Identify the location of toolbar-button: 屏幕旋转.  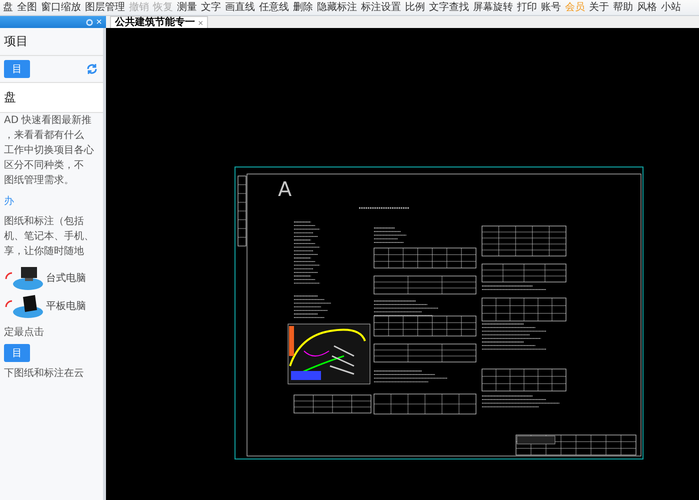
(493, 8).